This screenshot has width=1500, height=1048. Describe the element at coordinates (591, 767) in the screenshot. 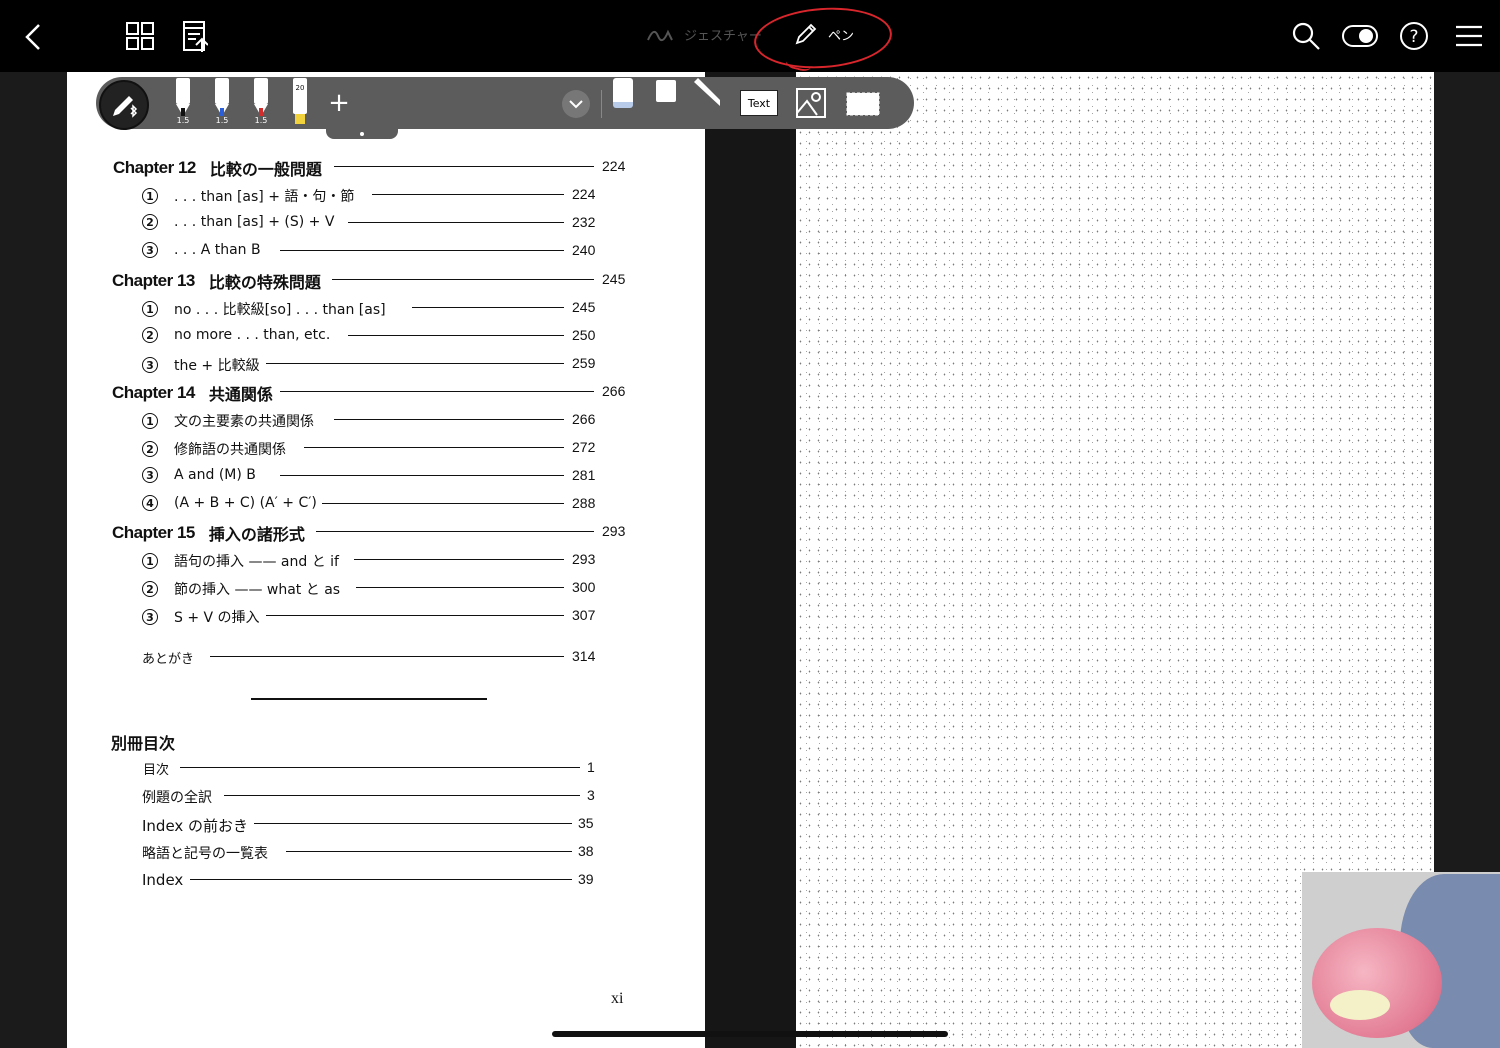

I see `page-number: 1` at that location.